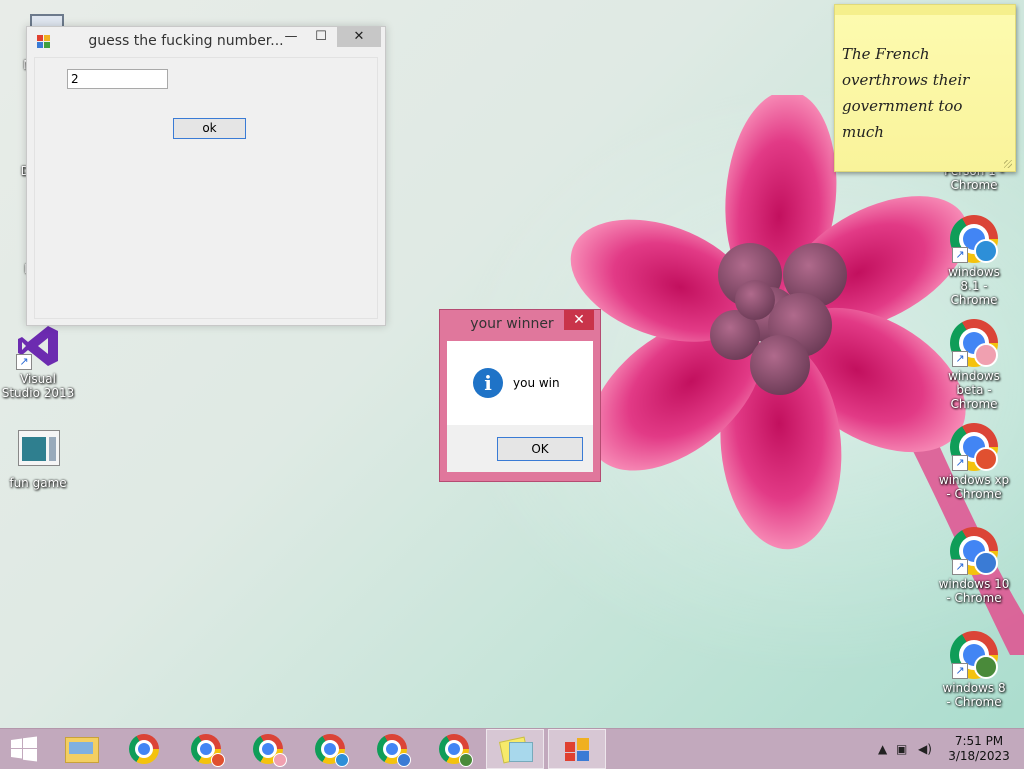  Describe the element at coordinates (488, 383) in the screenshot. I see `info-icon: i` at that location.